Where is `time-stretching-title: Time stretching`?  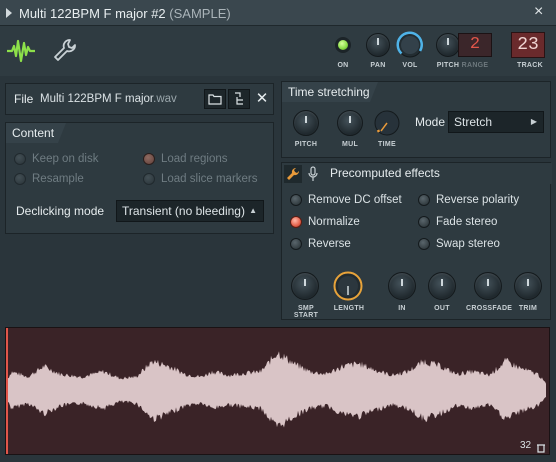 time-stretching-title: Time stretching is located at coordinates (326, 92).